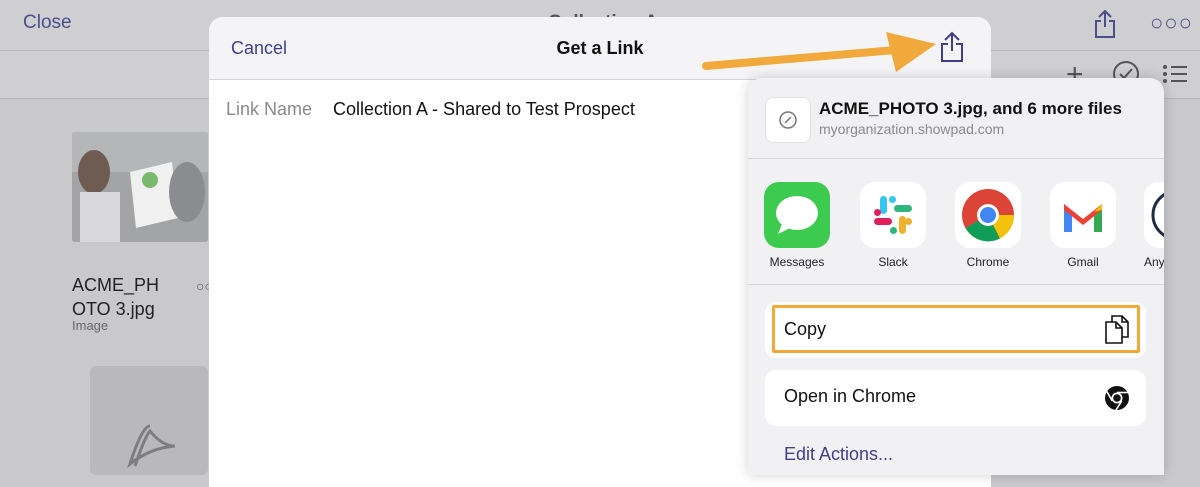 This screenshot has height=487, width=1200. I want to click on photo-thumbnail, so click(140, 187).